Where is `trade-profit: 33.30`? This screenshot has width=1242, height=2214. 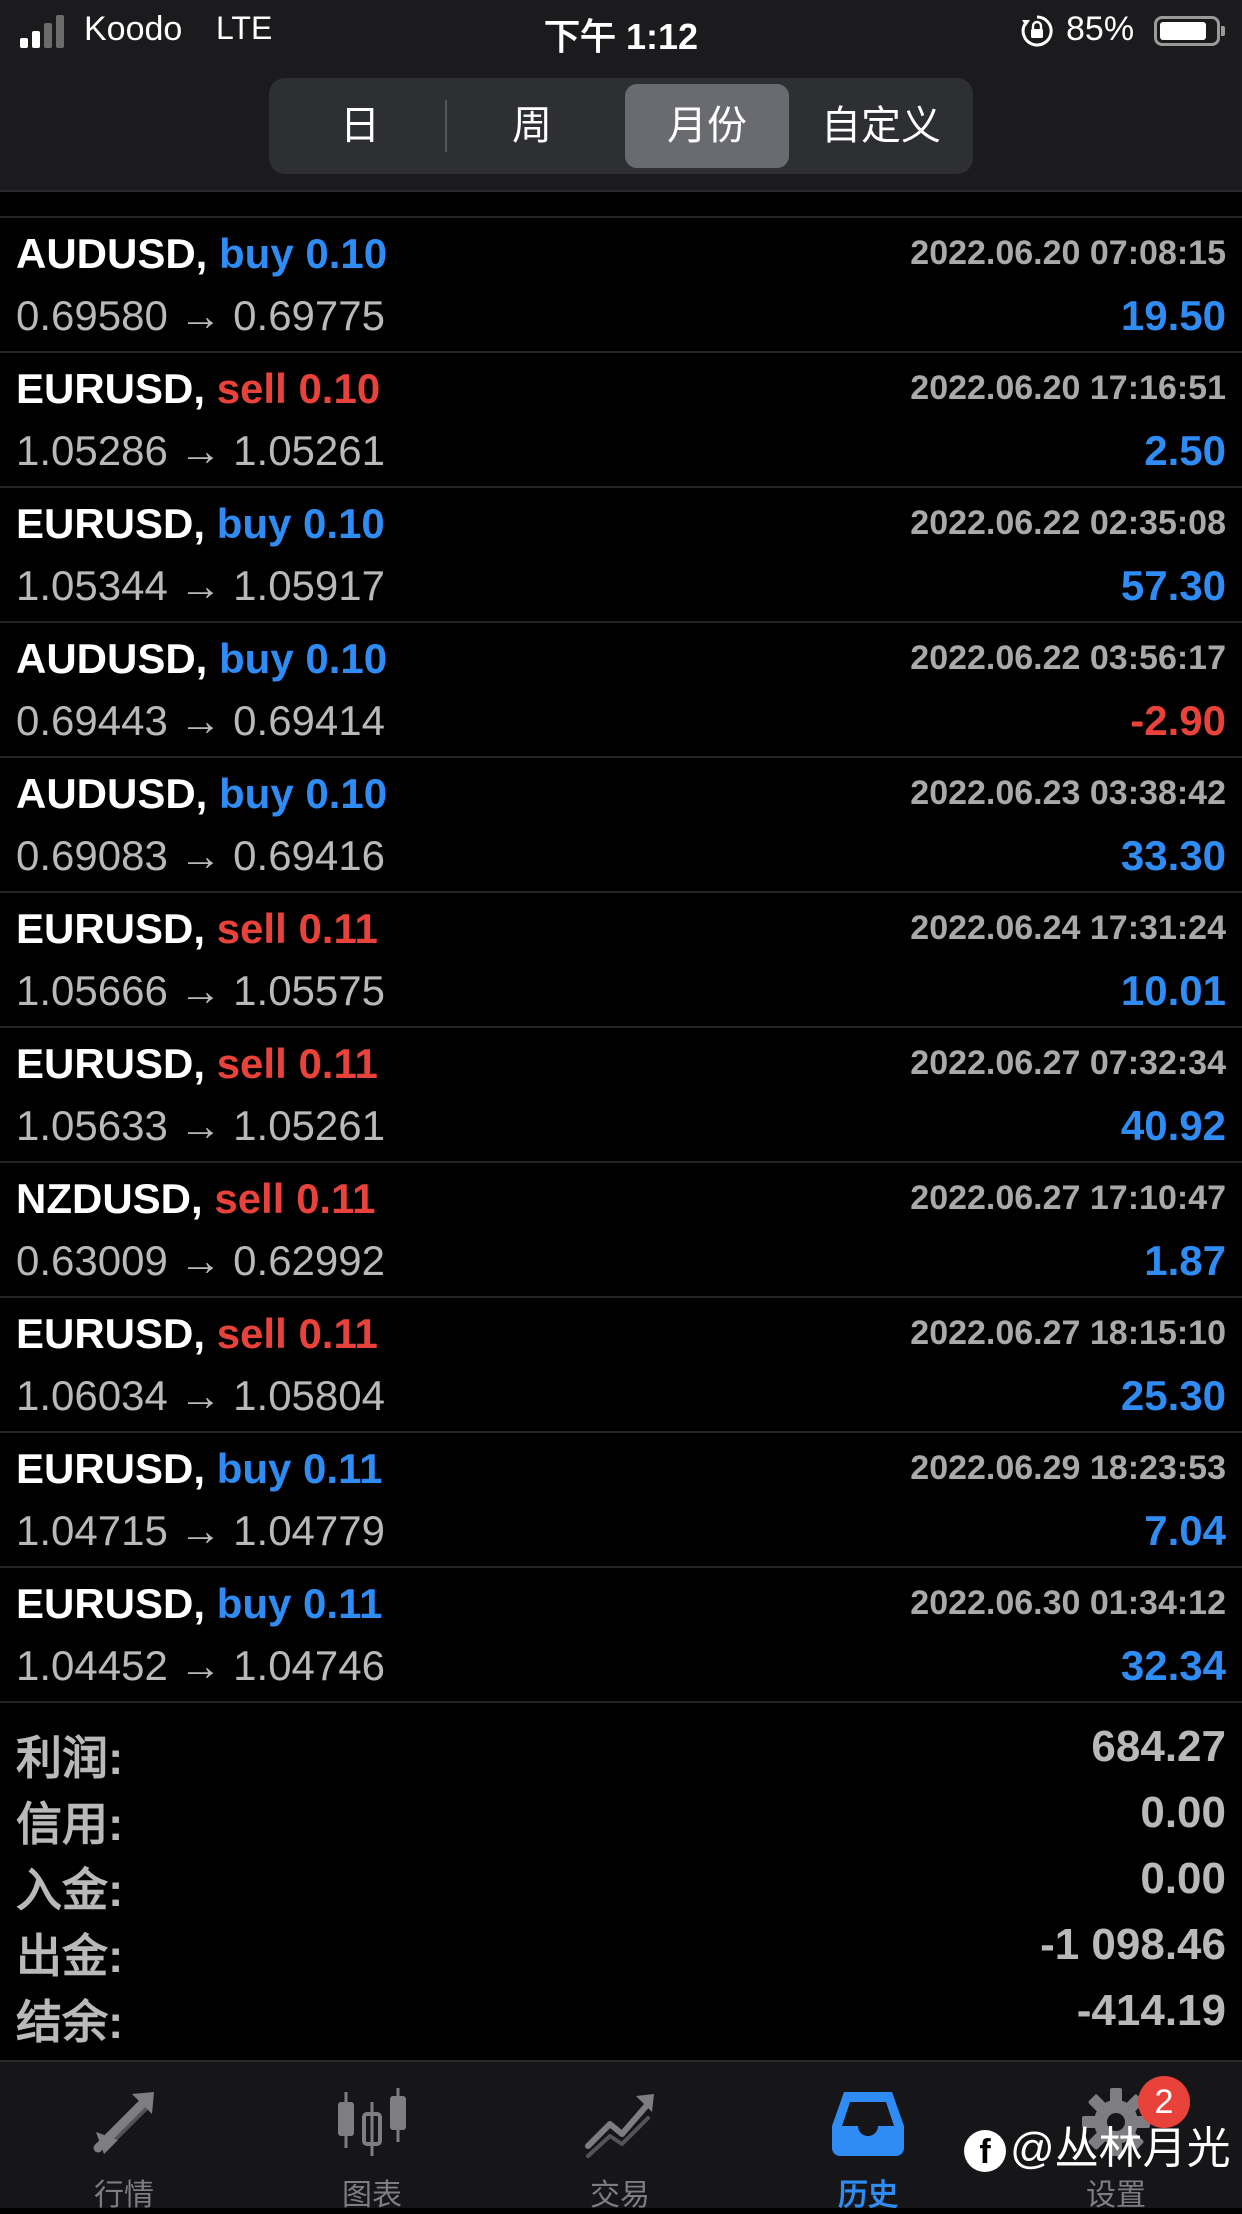
trade-profit: 33.30 is located at coordinates (1173, 855).